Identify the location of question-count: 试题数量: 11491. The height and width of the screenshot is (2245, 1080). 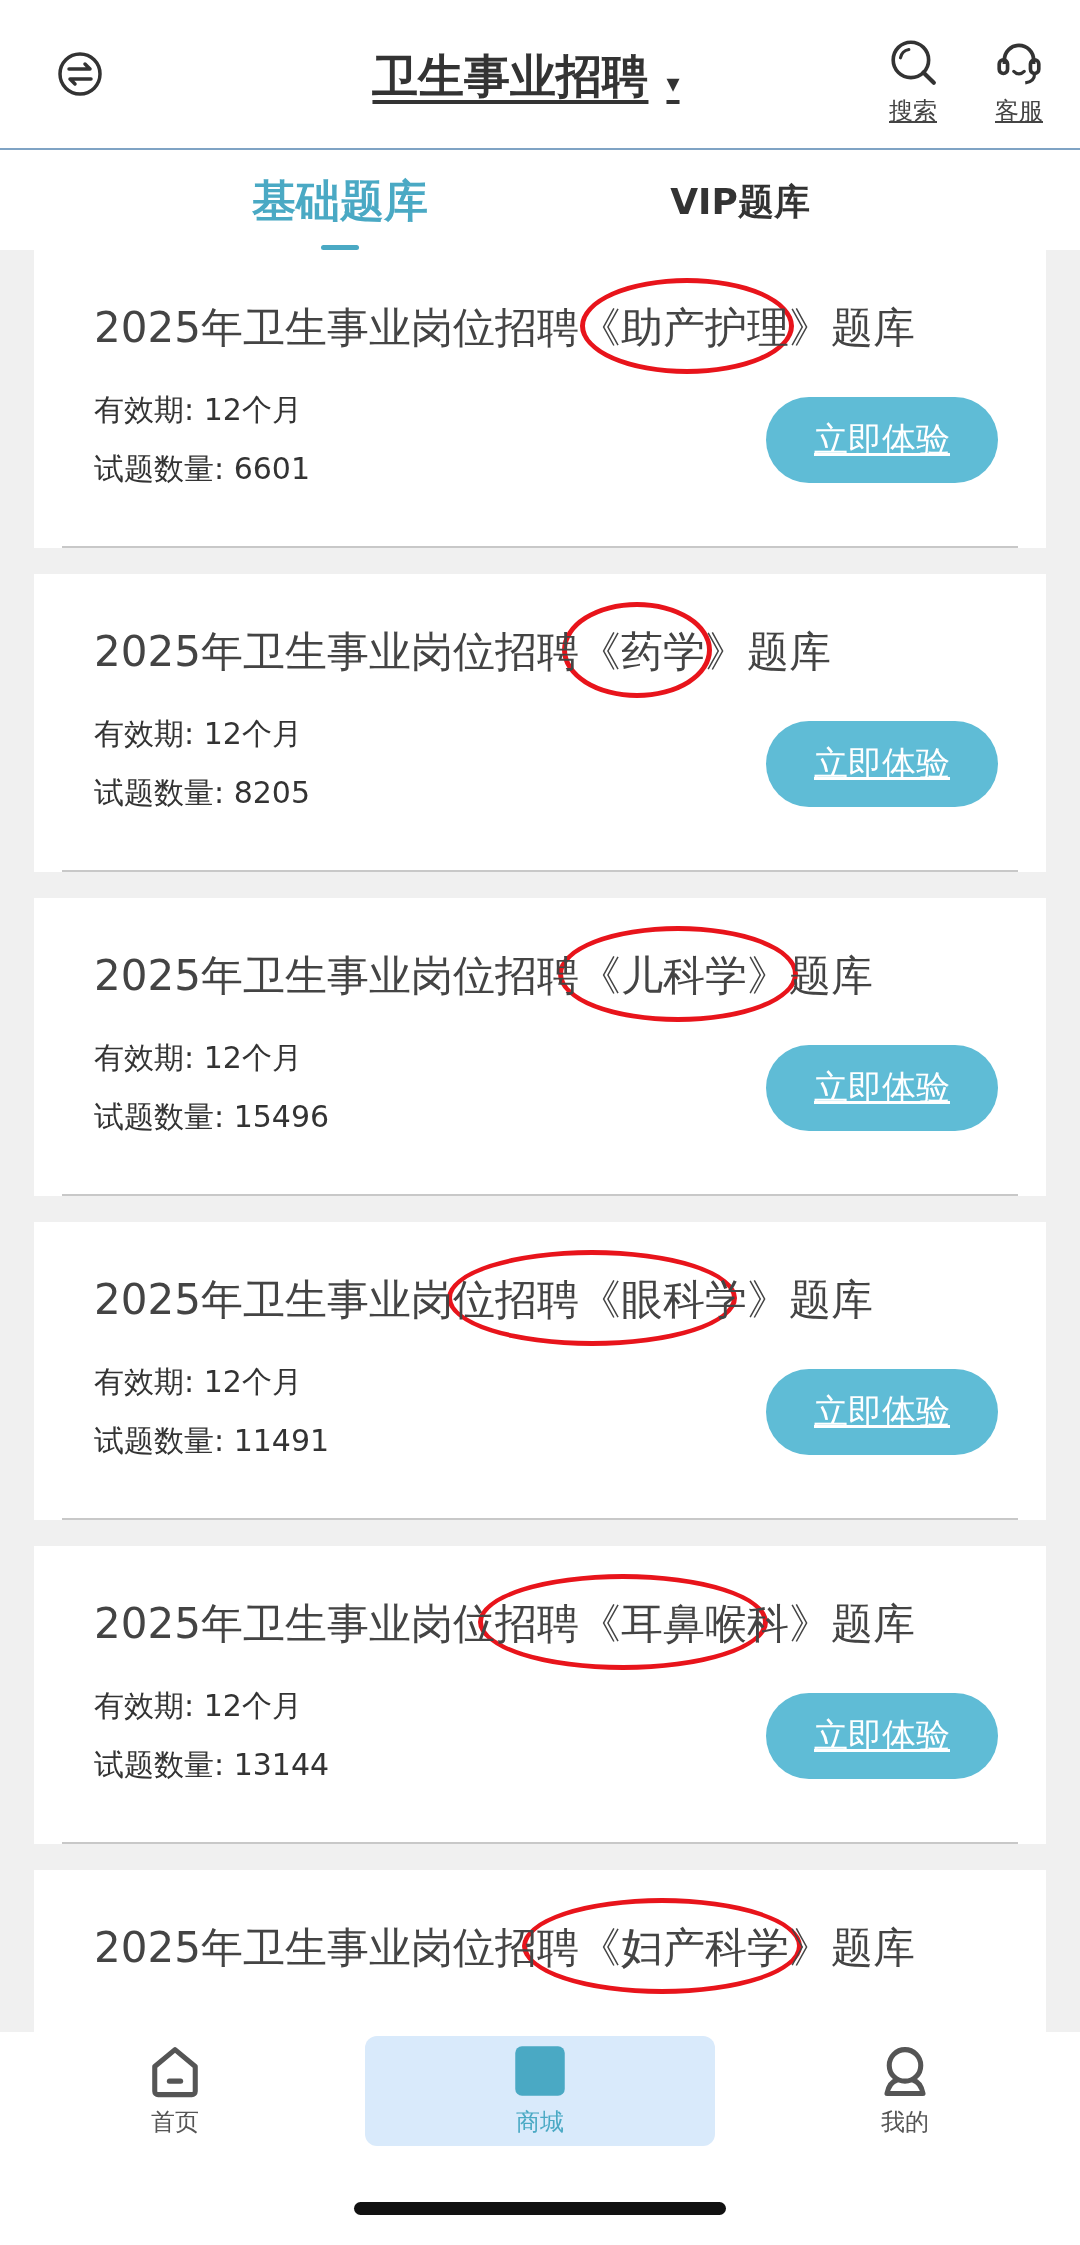
(212, 1441).